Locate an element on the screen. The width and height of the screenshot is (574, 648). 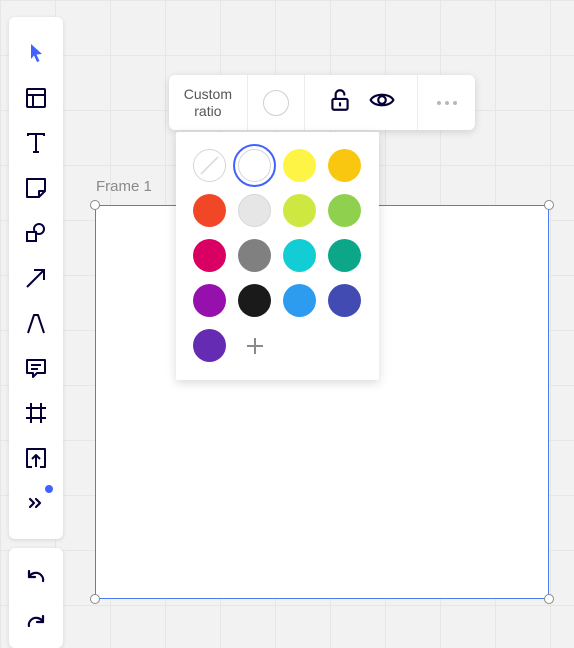
notification-dot is located at coordinates (49, 489).